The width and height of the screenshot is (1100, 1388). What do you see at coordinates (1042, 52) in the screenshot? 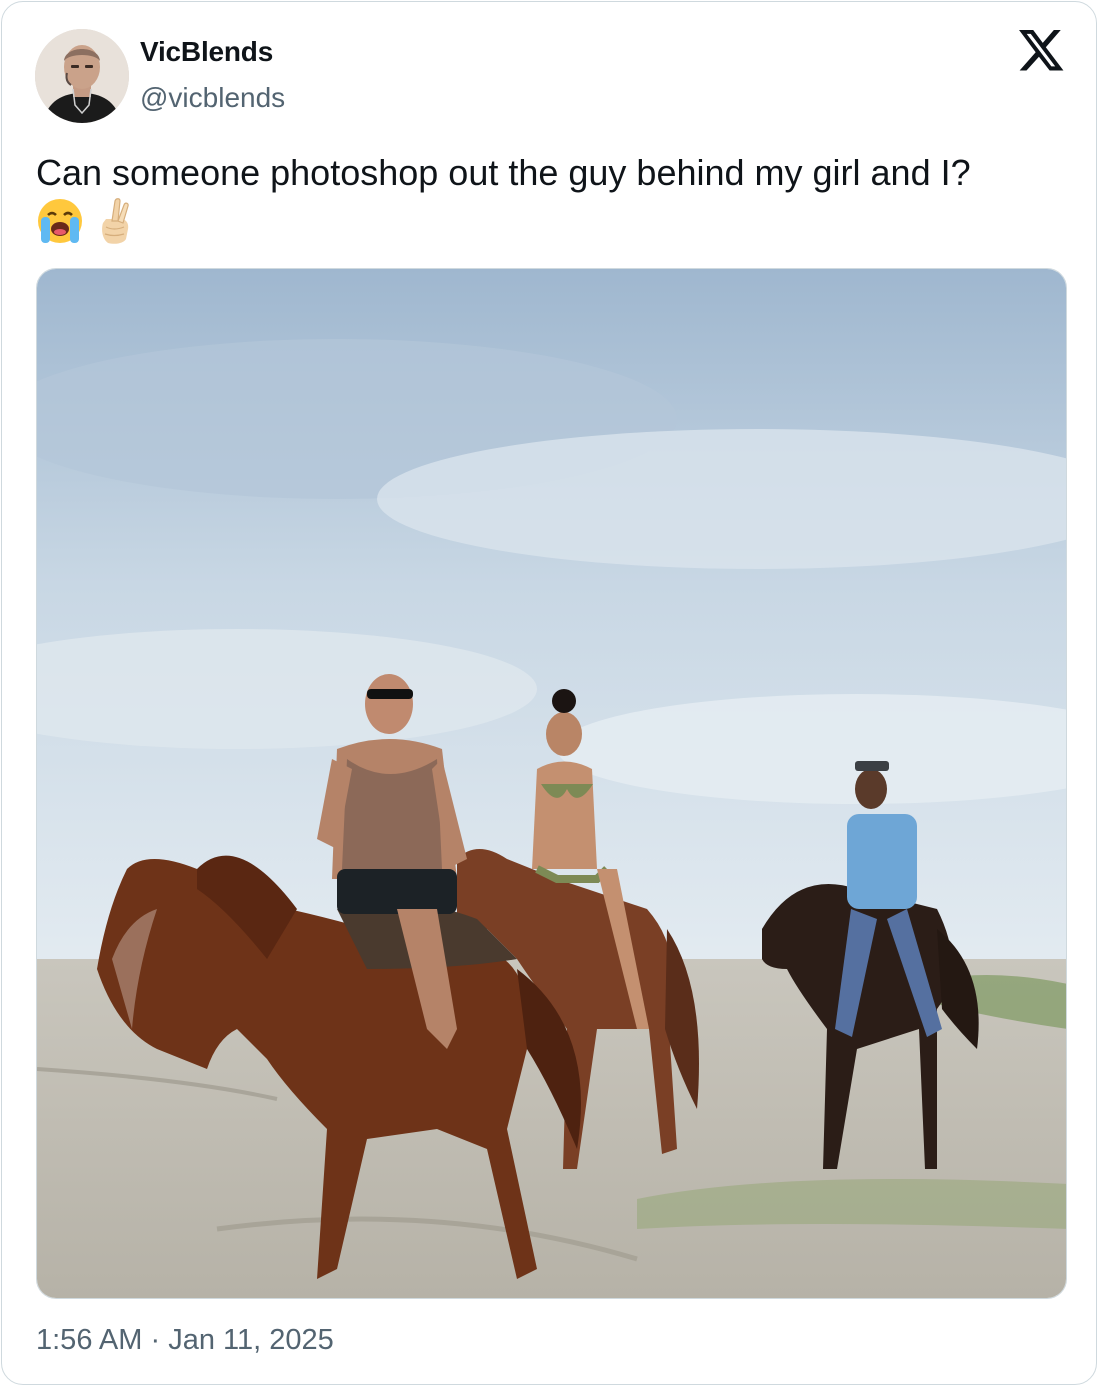
I see `x-logo-icon` at bounding box center [1042, 52].